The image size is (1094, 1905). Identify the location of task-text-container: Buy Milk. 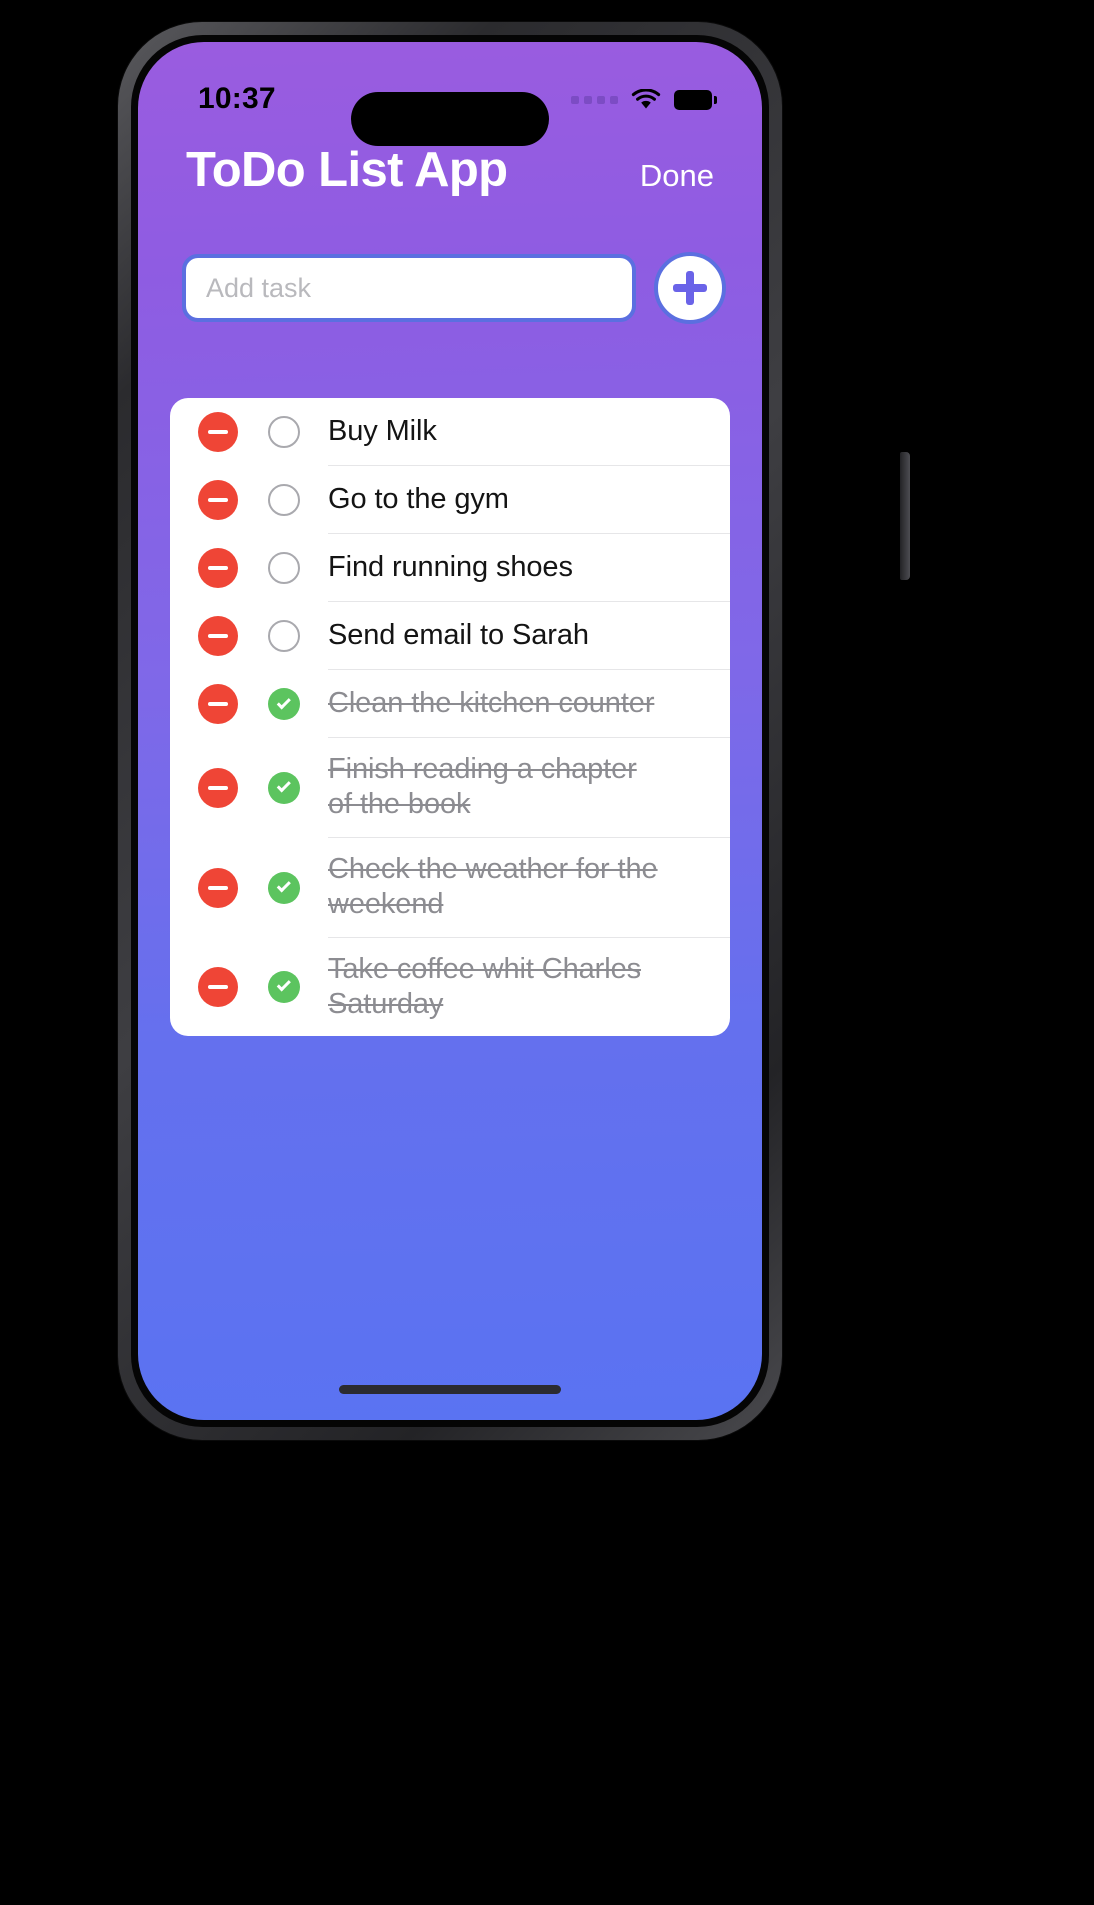
(529, 432).